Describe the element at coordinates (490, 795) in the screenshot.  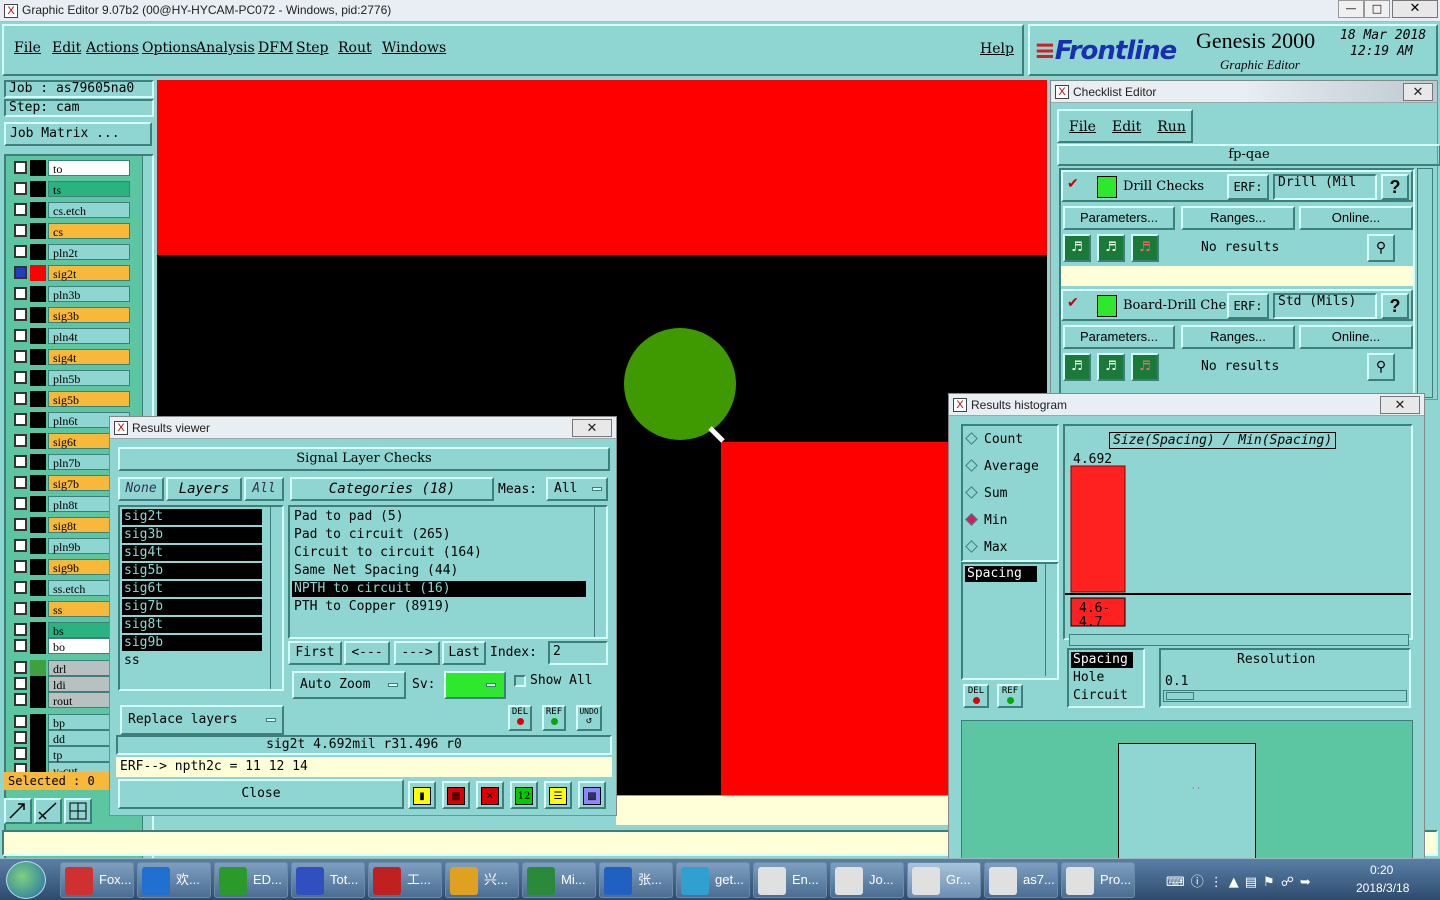
I see `clear-results-icon: ✕` at that location.